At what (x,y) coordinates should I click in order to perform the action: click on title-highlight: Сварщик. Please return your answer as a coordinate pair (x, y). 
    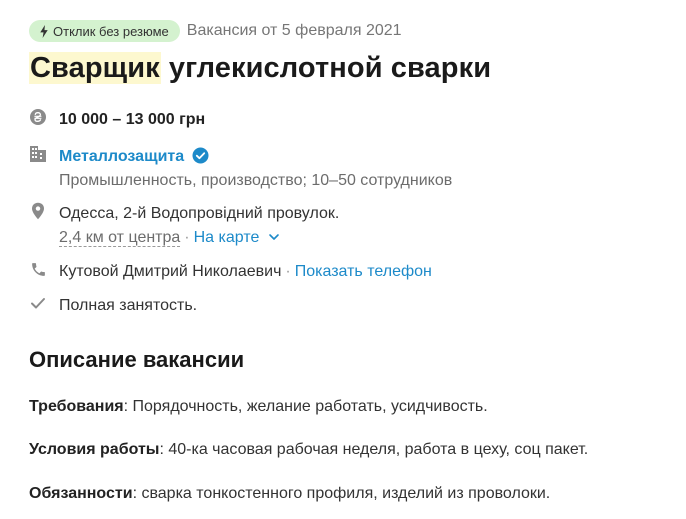
    Looking at the image, I should click on (95, 68).